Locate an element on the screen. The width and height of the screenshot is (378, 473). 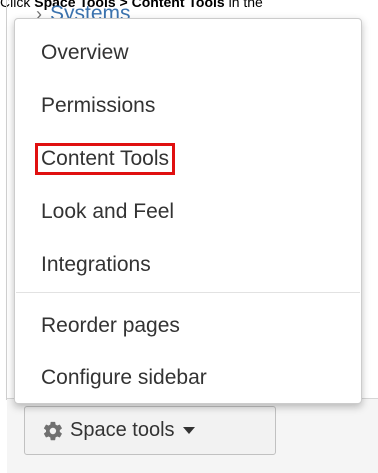
menu-item-integrations: Integrations is located at coordinates (96, 265).